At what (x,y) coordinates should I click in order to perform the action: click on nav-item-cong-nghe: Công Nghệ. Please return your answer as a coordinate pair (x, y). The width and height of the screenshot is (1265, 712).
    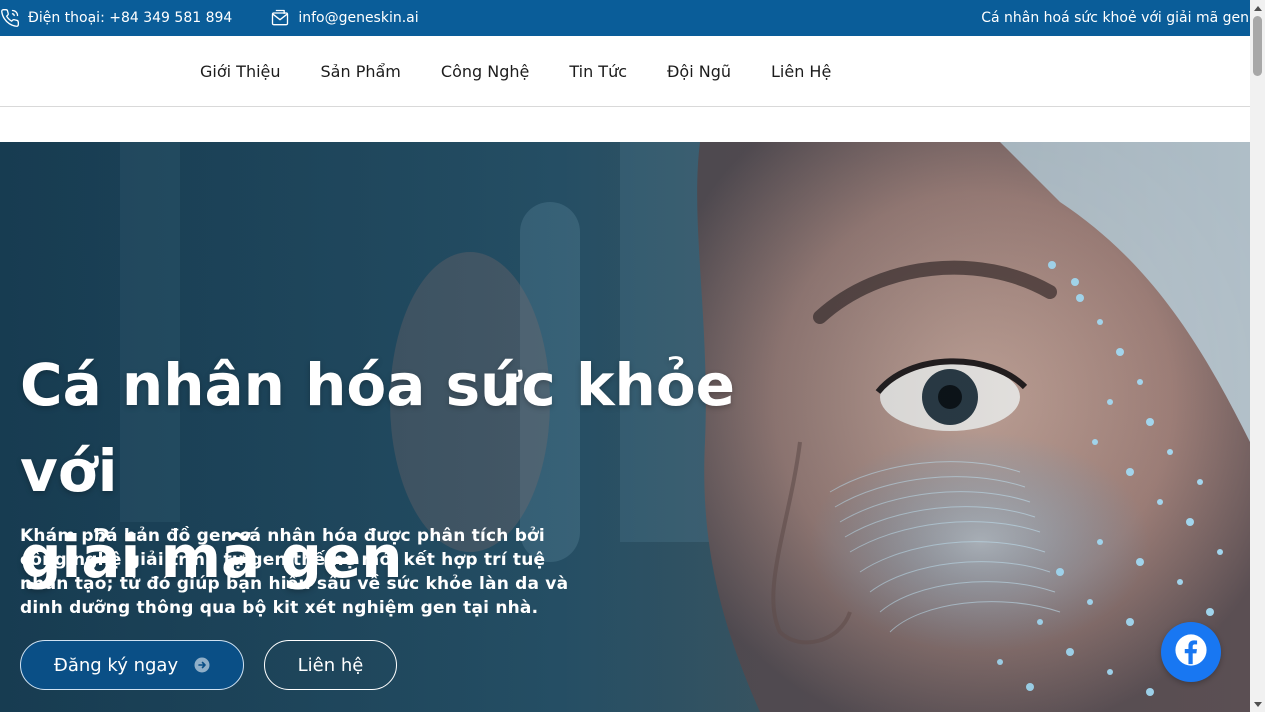
    Looking at the image, I should click on (485, 71).